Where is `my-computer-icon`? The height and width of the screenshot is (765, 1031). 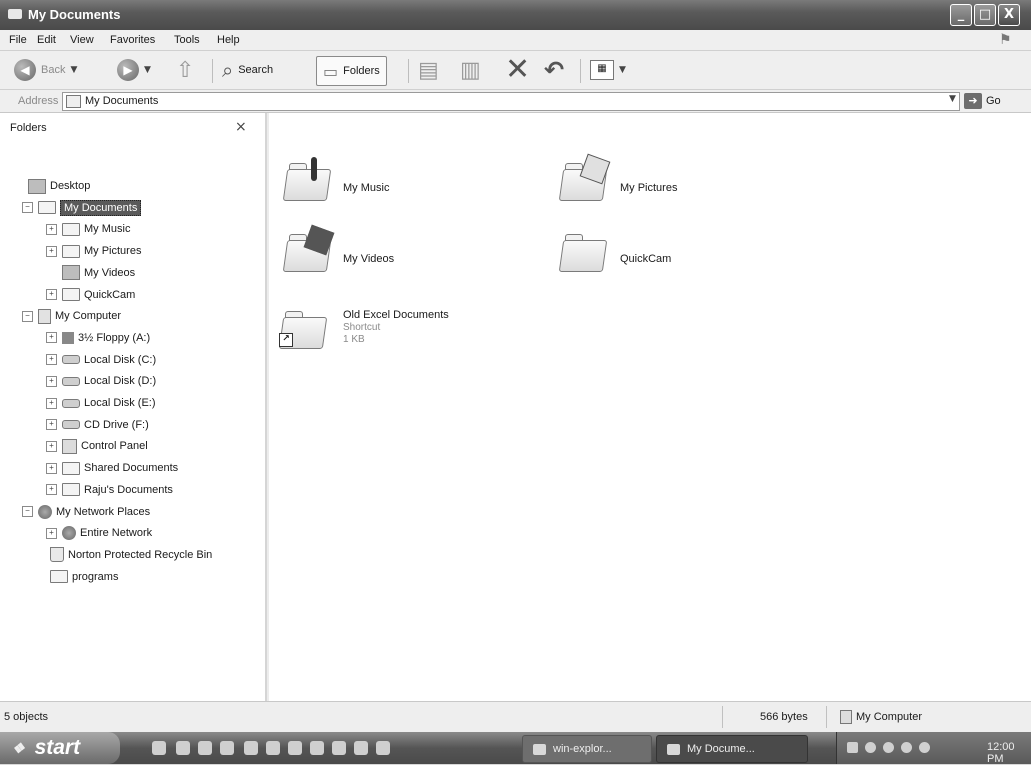 my-computer-icon is located at coordinates (846, 717).